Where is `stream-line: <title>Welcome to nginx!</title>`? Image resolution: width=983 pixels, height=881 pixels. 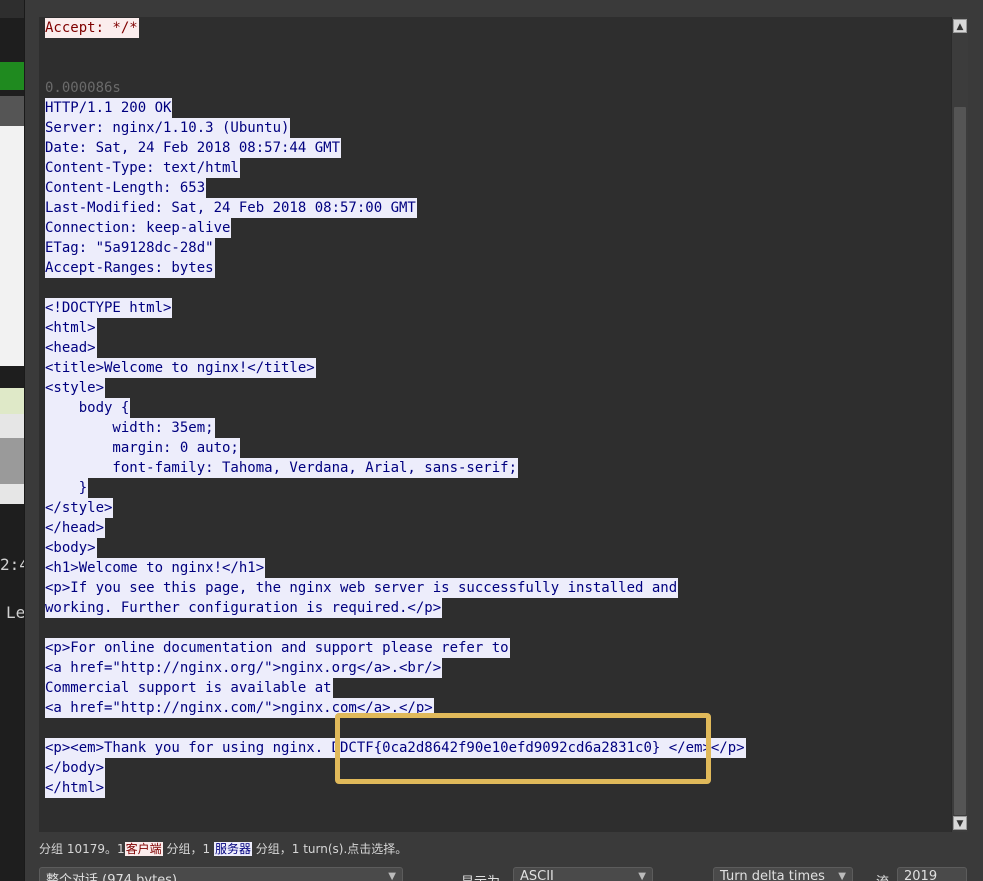 stream-line: <title>Welcome to nginx!</title> is located at coordinates (395, 368).